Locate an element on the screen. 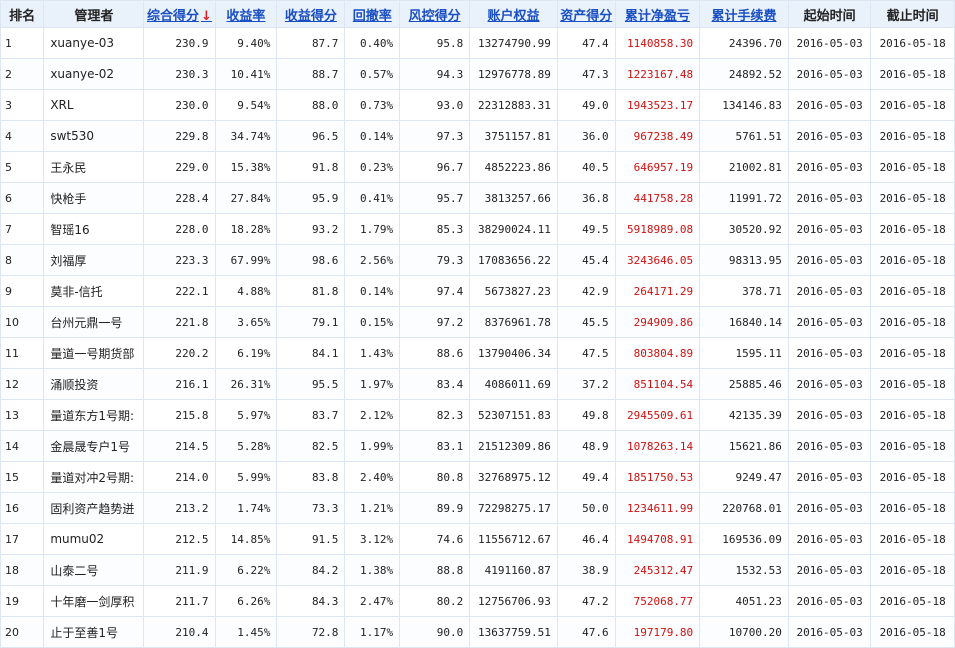  cell-return-score: 73.3 is located at coordinates (311, 508).